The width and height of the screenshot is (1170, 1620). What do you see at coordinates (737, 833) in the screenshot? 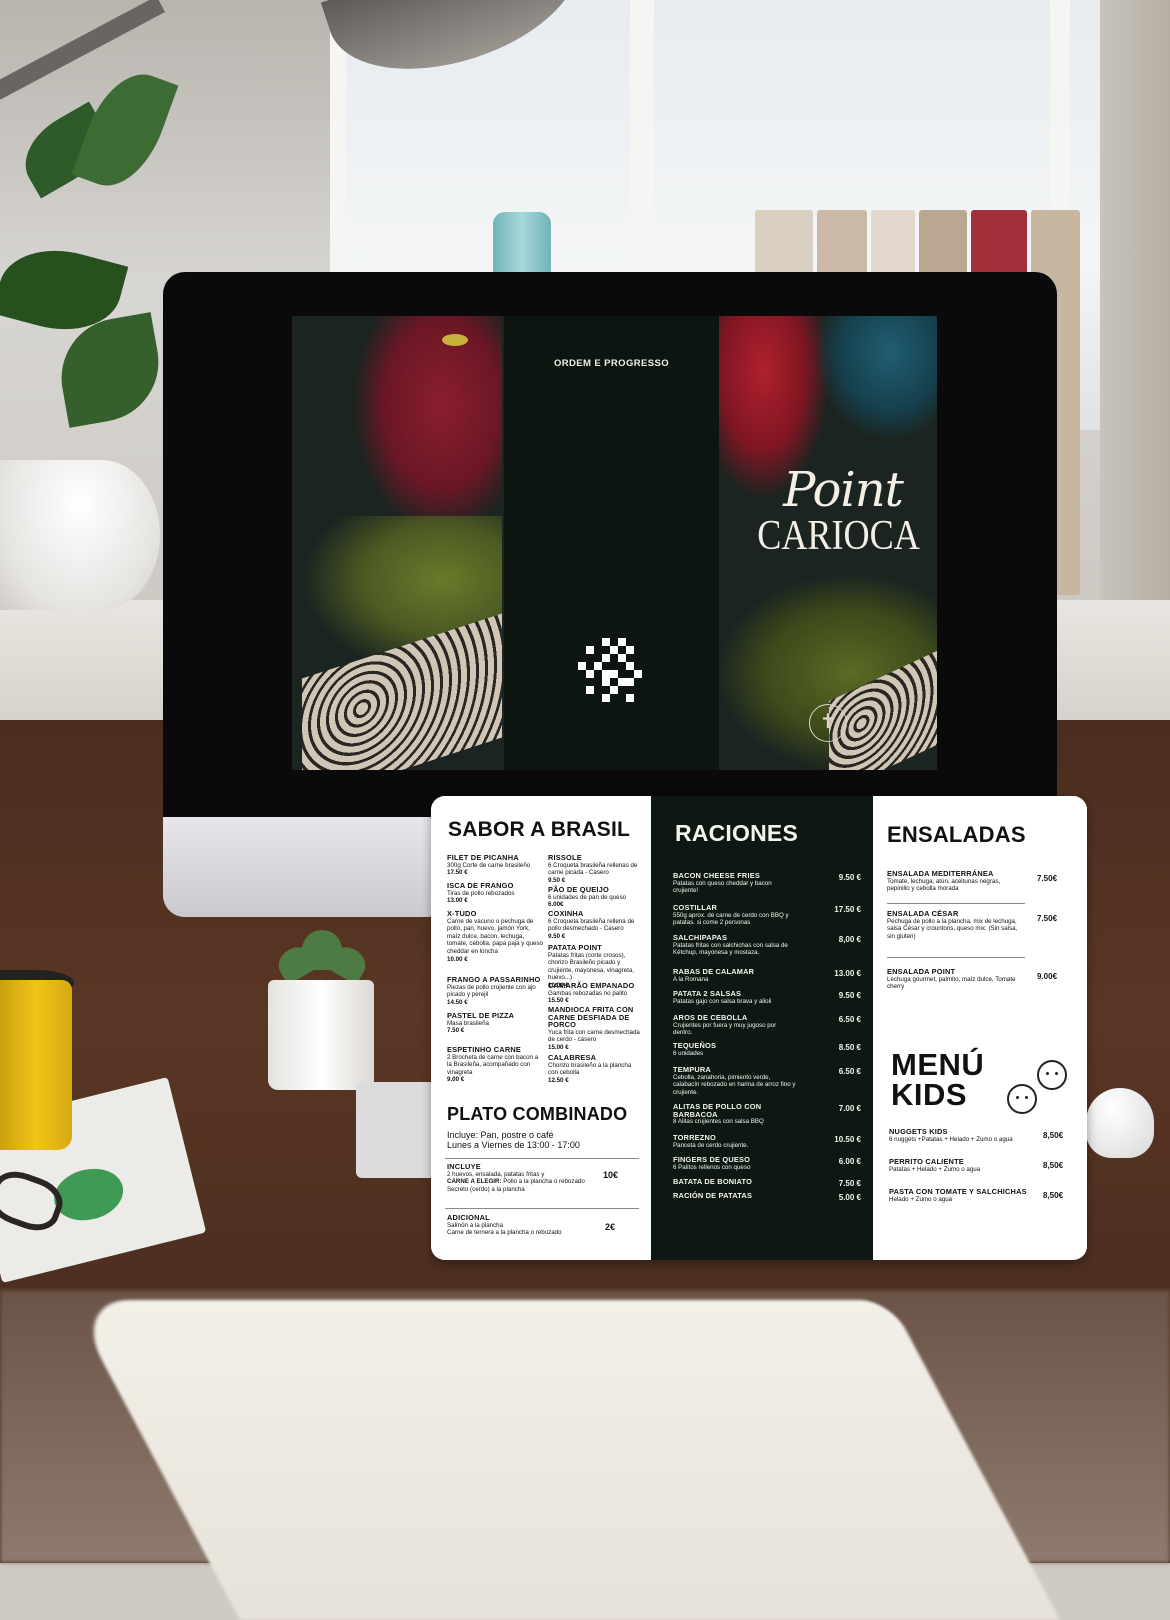
I see `section-title: RACIONES` at bounding box center [737, 833].